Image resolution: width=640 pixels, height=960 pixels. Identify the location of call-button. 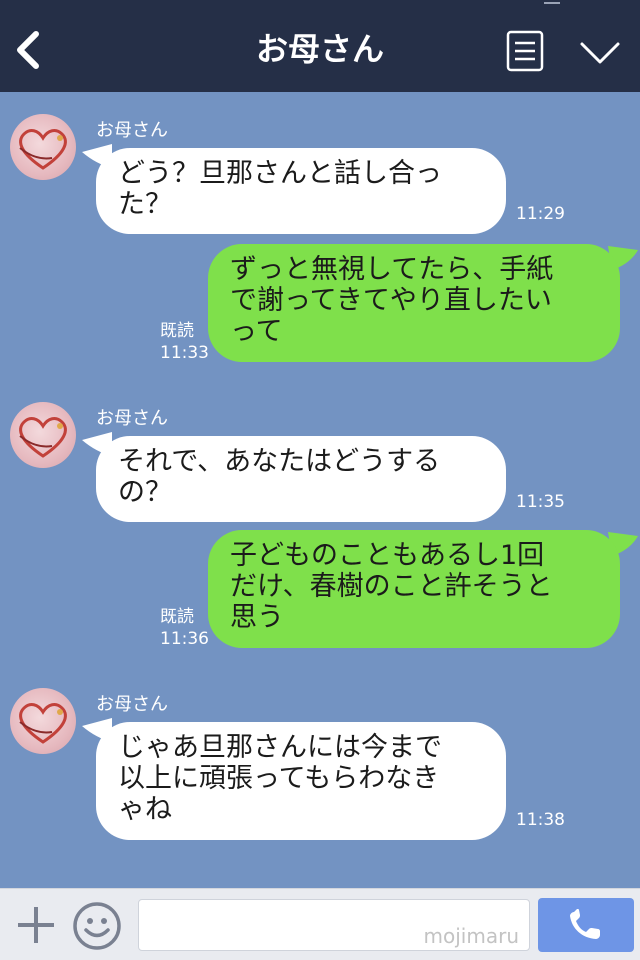
(586, 925).